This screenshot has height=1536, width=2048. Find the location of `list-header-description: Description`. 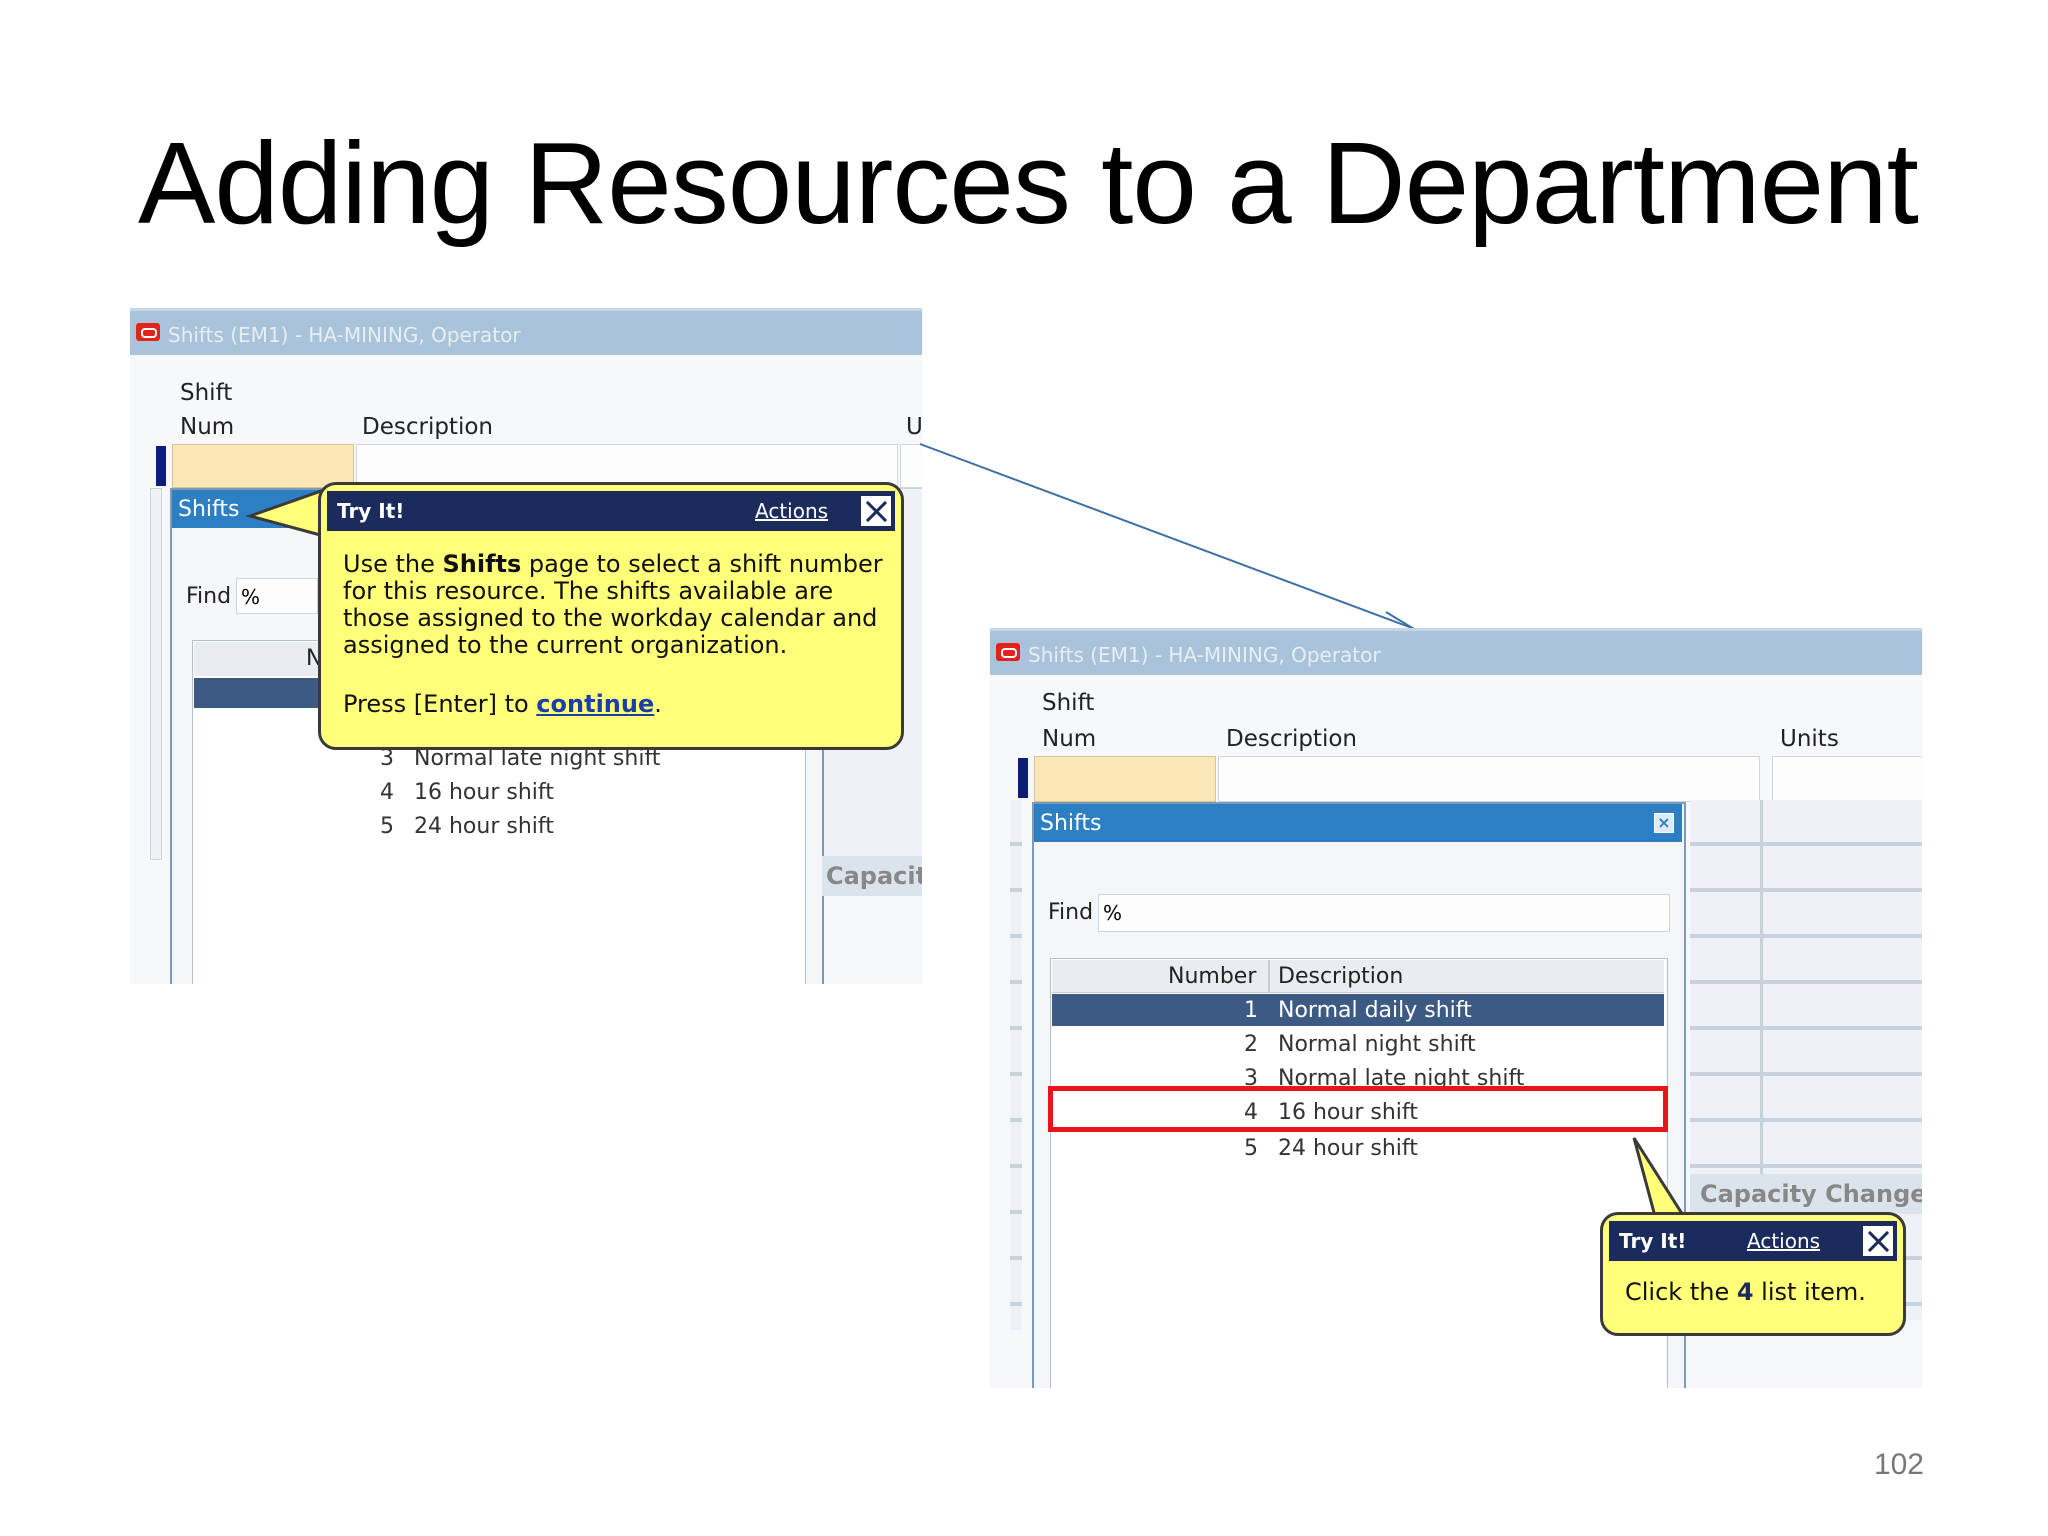

list-header-description: Description is located at coordinates (1340, 976).